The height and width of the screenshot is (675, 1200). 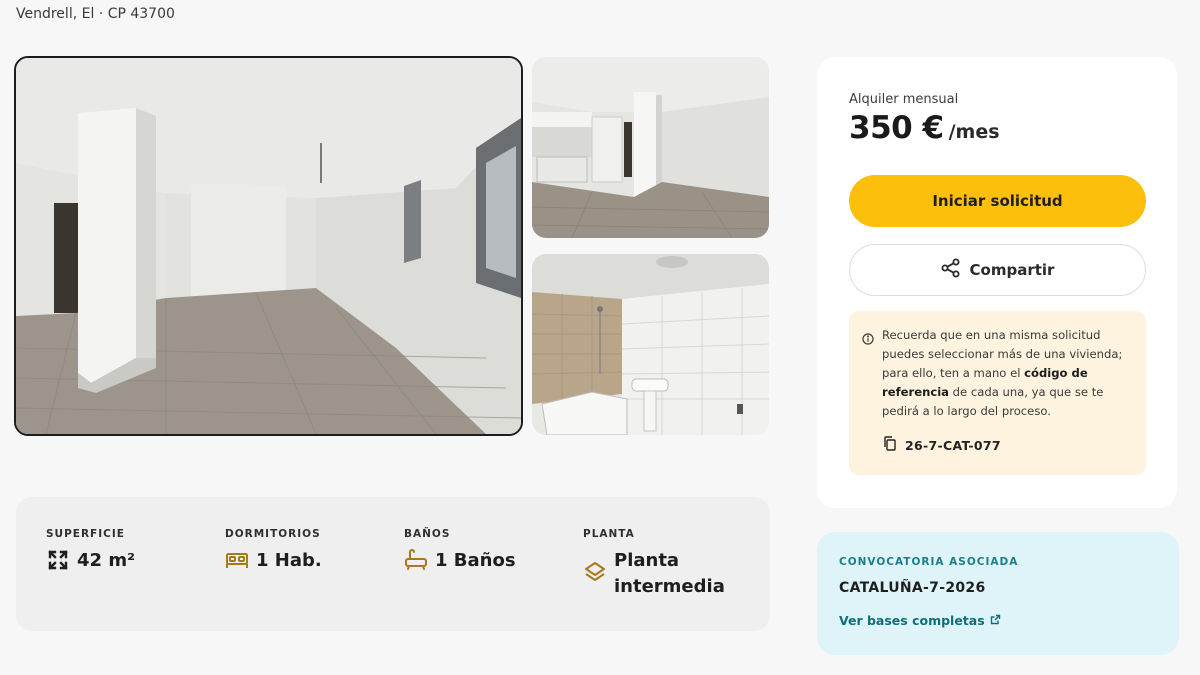 What do you see at coordinates (904, 99) in the screenshot?
I see `price-label: Alquiler mensual` at bounding box center [904, 99].